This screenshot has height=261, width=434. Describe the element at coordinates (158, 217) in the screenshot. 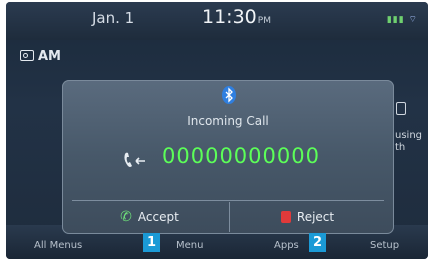

I see `accept-label: Accept` at that location.